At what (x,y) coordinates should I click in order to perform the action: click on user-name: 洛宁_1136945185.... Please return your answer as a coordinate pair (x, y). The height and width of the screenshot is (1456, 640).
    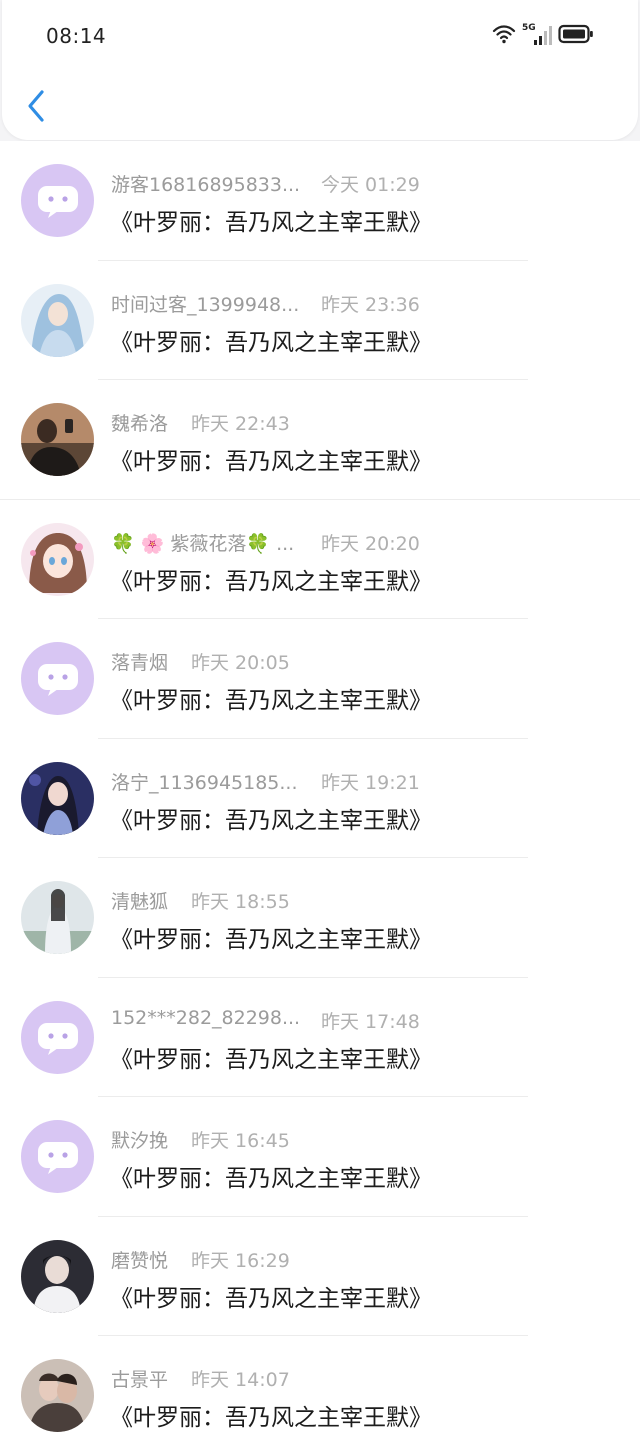
    Looking at the image, I should click on (216, 781).